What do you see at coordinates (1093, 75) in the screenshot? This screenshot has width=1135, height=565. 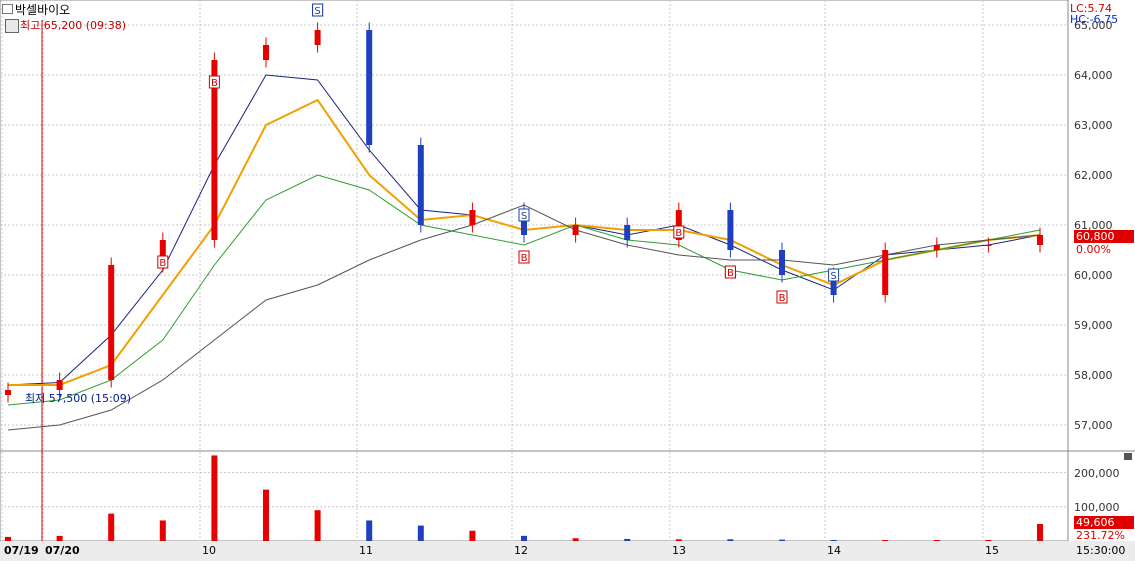 I see `price-tick-label: 64,000` at bounding box center [1093, 75].